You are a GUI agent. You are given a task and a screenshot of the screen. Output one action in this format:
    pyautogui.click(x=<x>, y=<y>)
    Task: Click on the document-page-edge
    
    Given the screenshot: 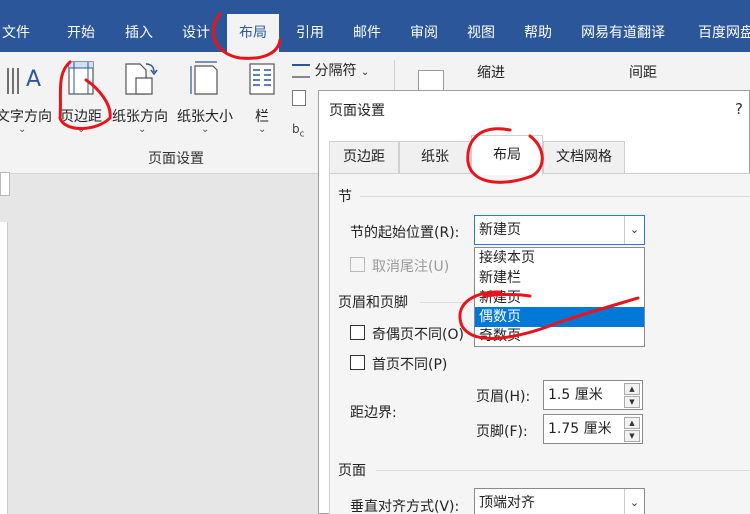 What is the action you would take?
    pyautogui.click(x=5, y=184)
    